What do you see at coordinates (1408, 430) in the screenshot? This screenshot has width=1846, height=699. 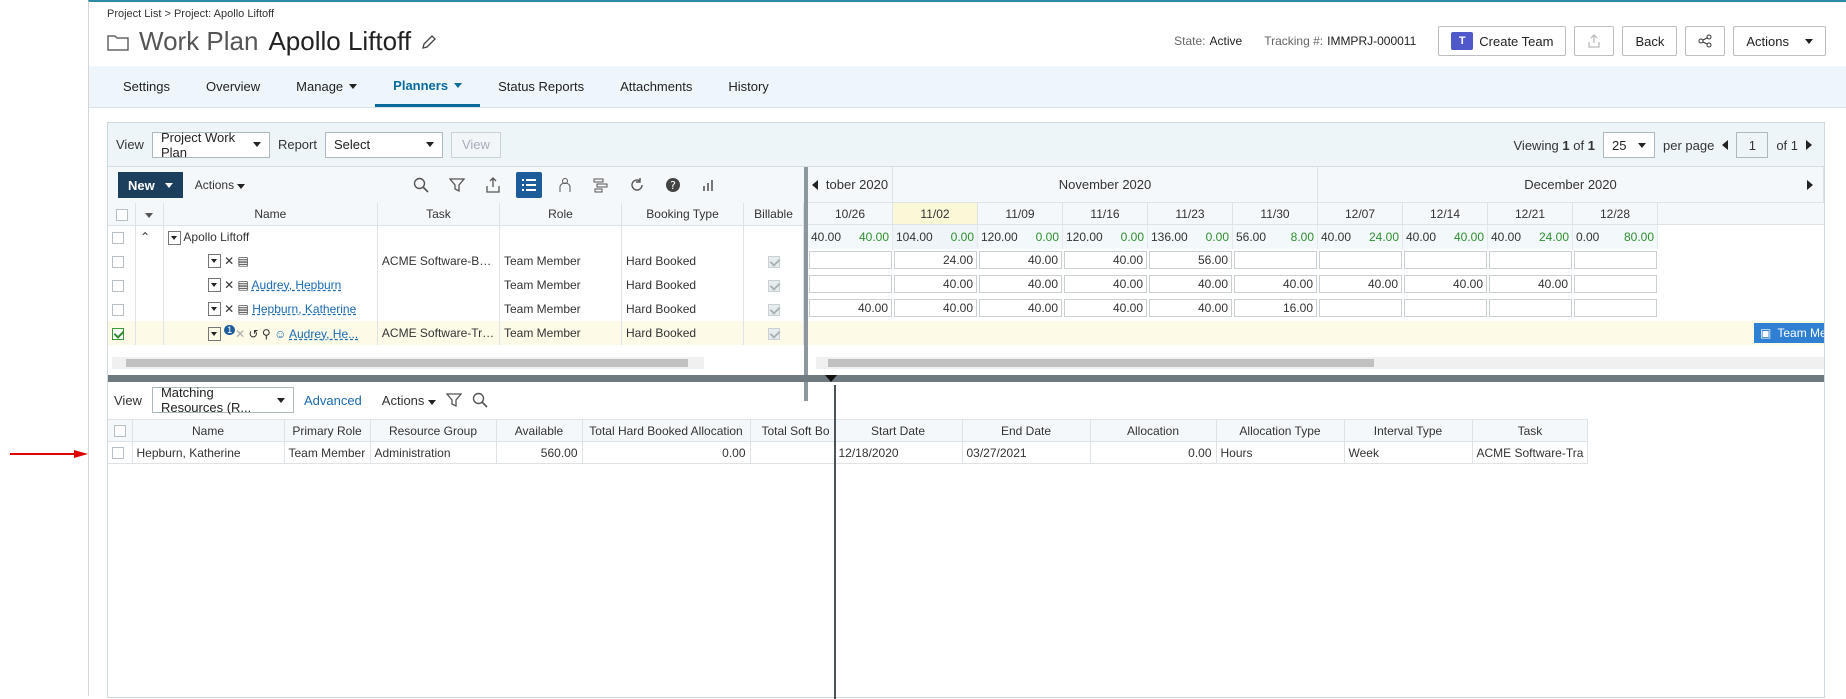 I see `col-interval-type: Interval Type` at bounding box center [1408, 430].